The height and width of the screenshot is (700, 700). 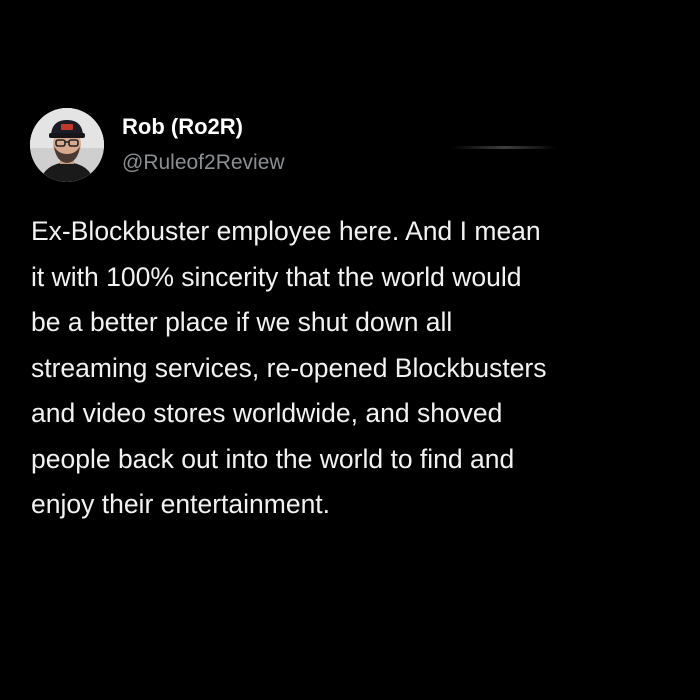 I want to click on author-names: Rob (Ro2R) @Ruleof2Review, so click(x=203, y=145).